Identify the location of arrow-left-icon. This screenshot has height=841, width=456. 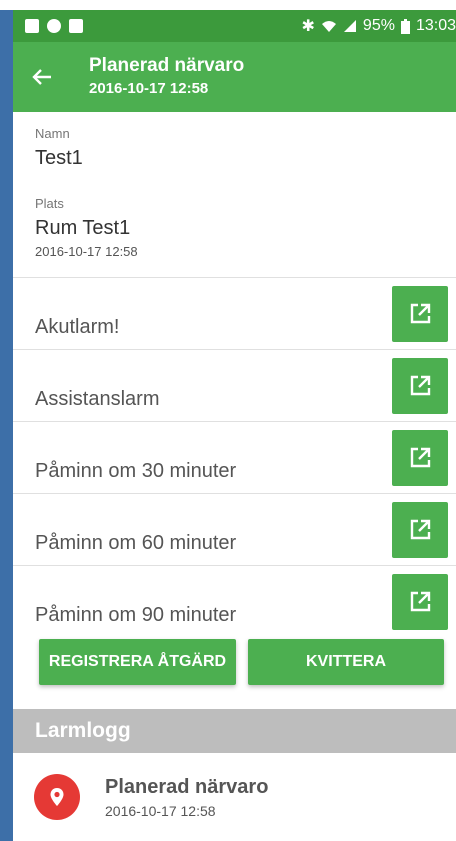
(41, 77).